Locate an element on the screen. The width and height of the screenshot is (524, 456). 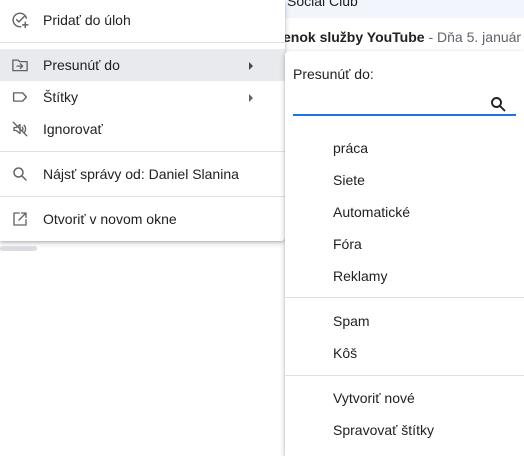
folder-label: Kôš is located at coordinates (345, 353).